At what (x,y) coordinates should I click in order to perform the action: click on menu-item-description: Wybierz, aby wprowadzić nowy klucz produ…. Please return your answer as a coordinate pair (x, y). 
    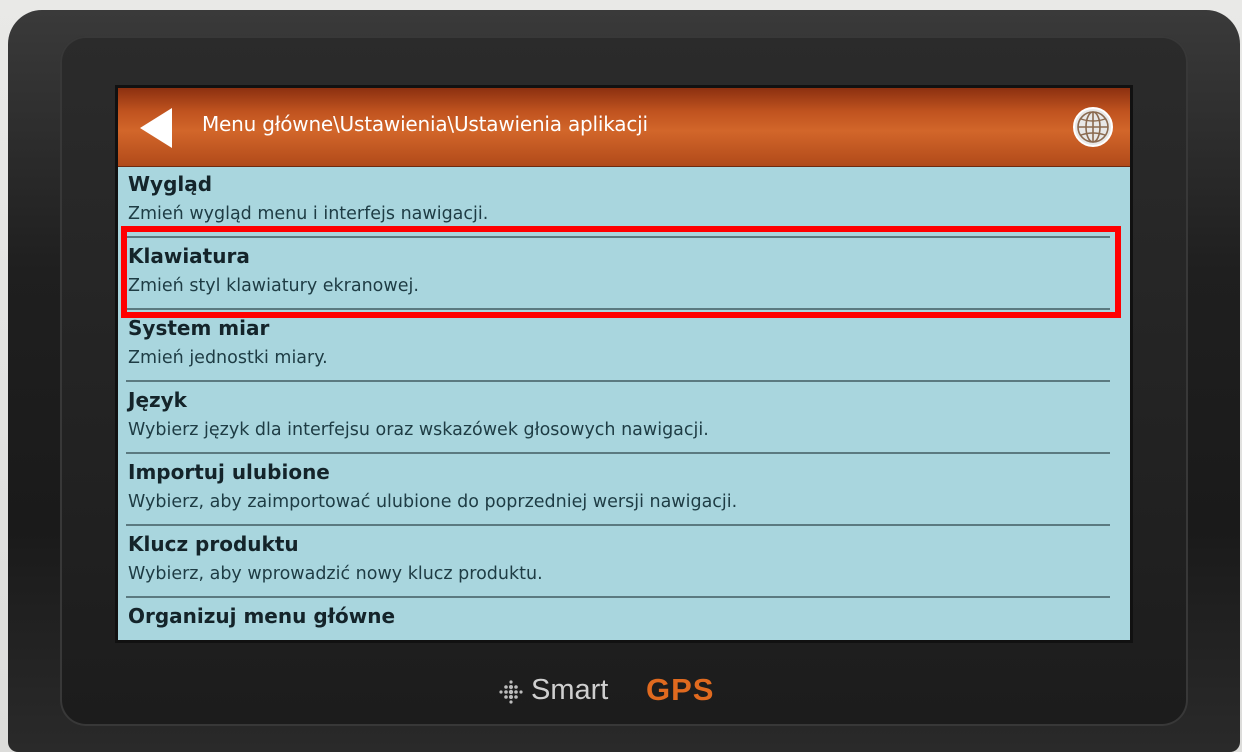
    Looking at the image, I should click on (335, 574).